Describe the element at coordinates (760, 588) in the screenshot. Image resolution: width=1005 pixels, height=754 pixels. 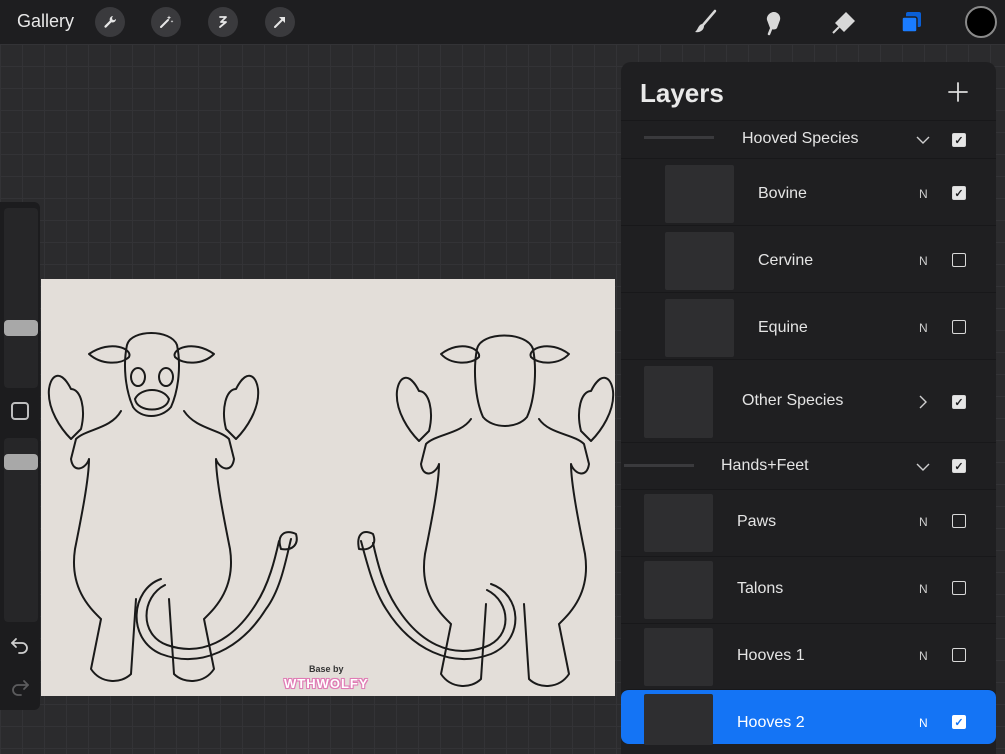
I see `layer-name: Talons` at that location.